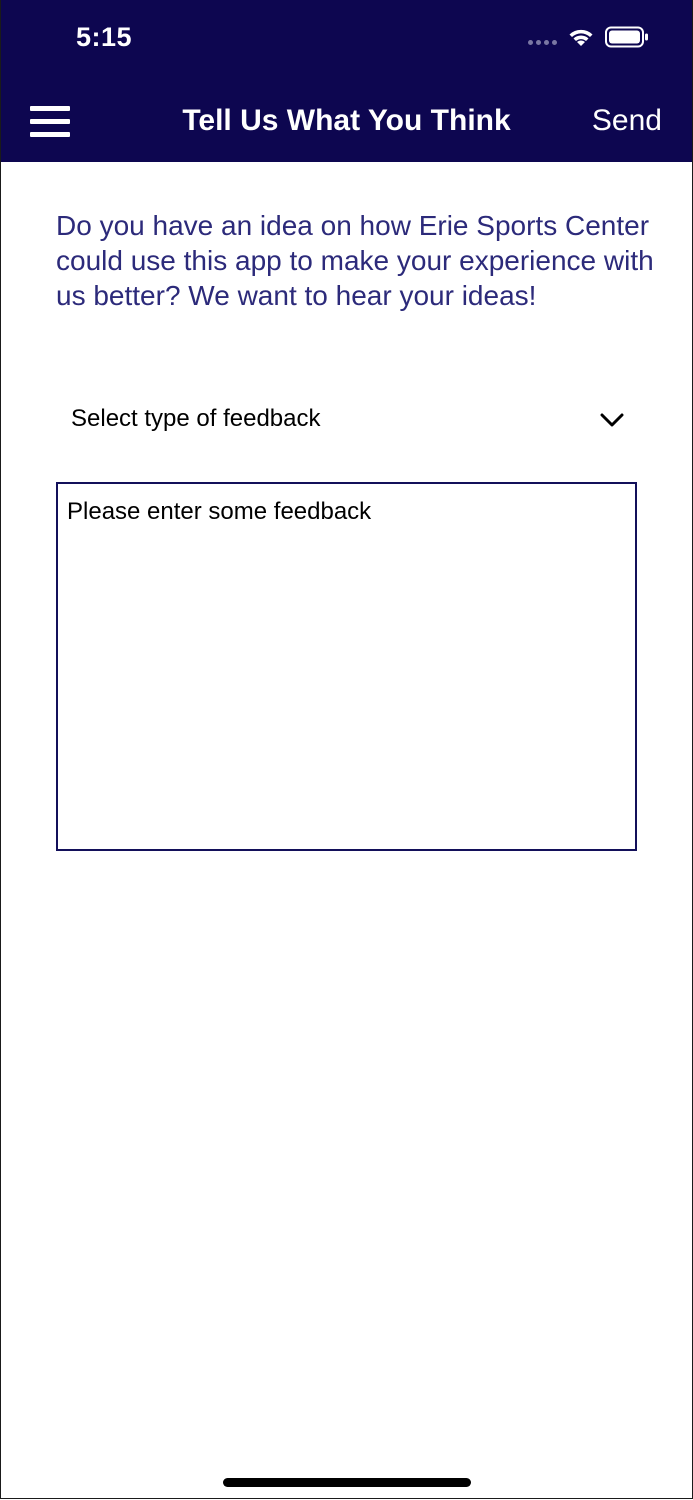 The image size is (693, 1500). Describe the element at coordinates (346, 420) in the screenshot. I see `feedback-type-select: Select type of feedback` at that location.